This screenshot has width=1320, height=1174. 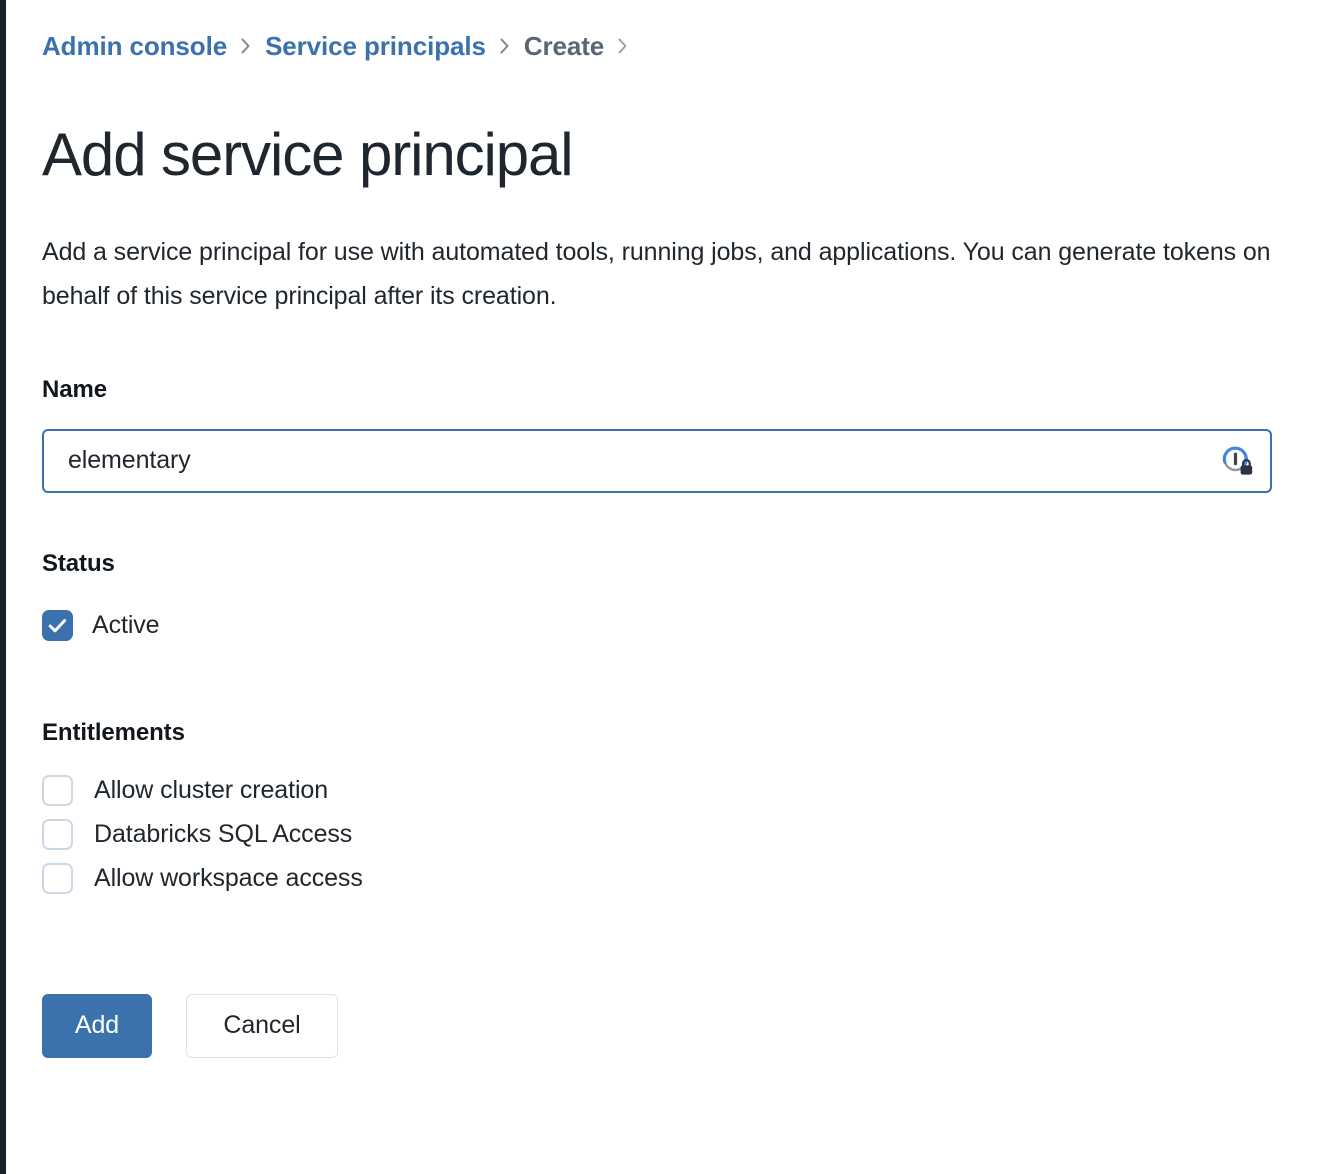 What do you see at coordinates (658, 625) in the screenshot?
I see `status-active-checkbox-row: Active` at bounding box center [658, 625].